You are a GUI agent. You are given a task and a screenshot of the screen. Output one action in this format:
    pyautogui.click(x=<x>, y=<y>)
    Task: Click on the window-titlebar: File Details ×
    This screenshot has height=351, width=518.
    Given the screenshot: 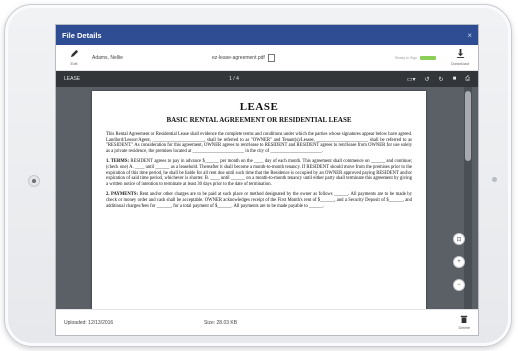 What is the action you would take?
    pyautogui.click(x=267, y=35)
    